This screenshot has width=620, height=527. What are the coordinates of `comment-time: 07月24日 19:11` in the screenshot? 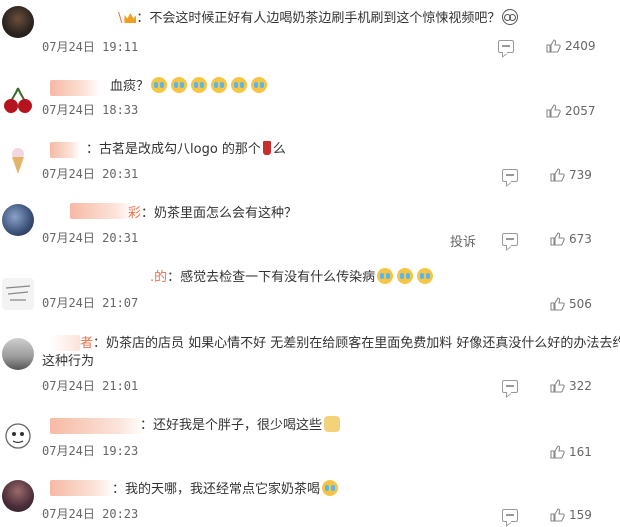 It's located at (90, 47).